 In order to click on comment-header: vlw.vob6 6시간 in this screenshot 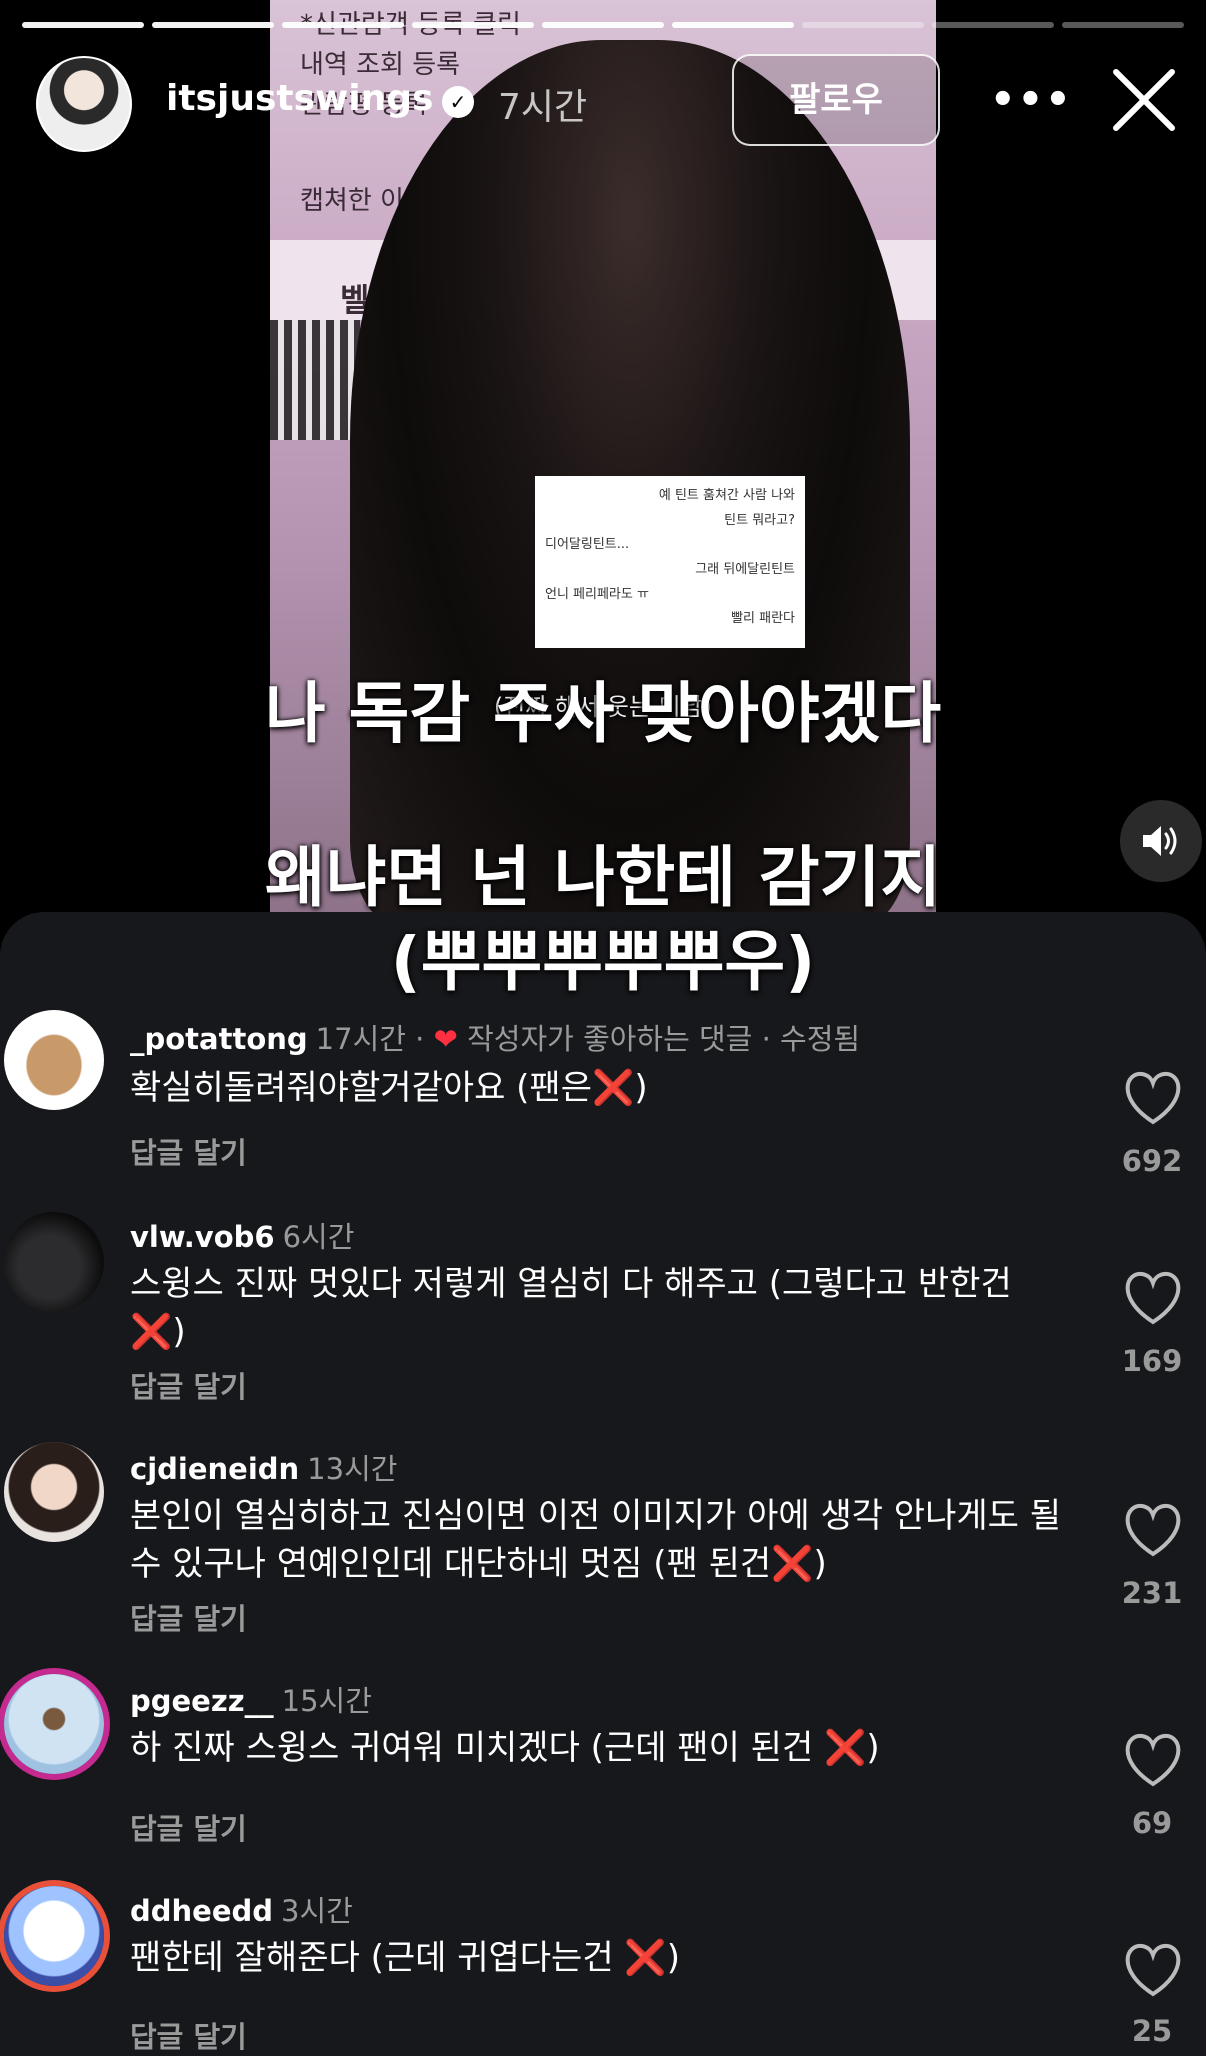, I will do `click(242, 1235)`.